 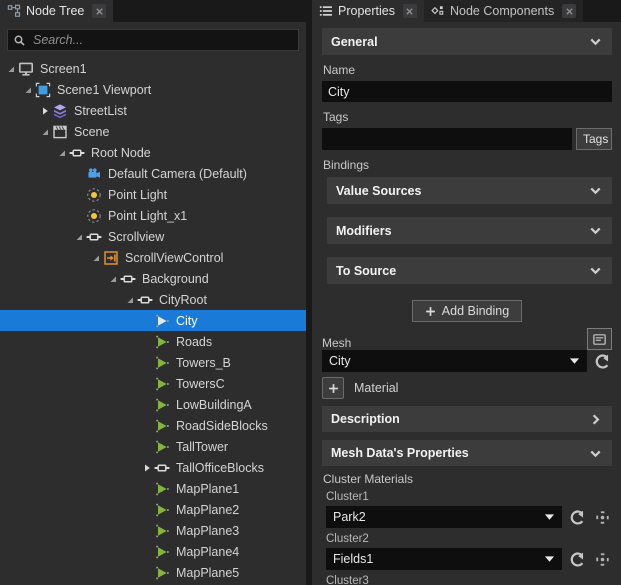 I want to click on reset-cluster-2-button, so click(x=577, y=559).